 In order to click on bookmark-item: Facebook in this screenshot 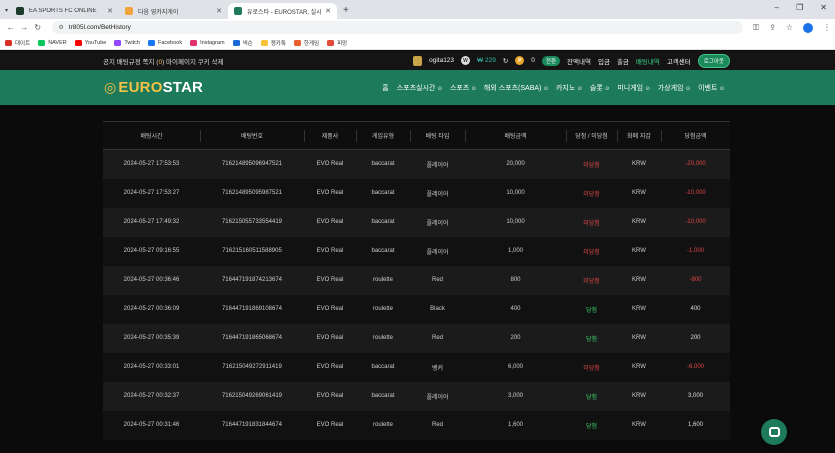, I will do `click(165, 42)`.